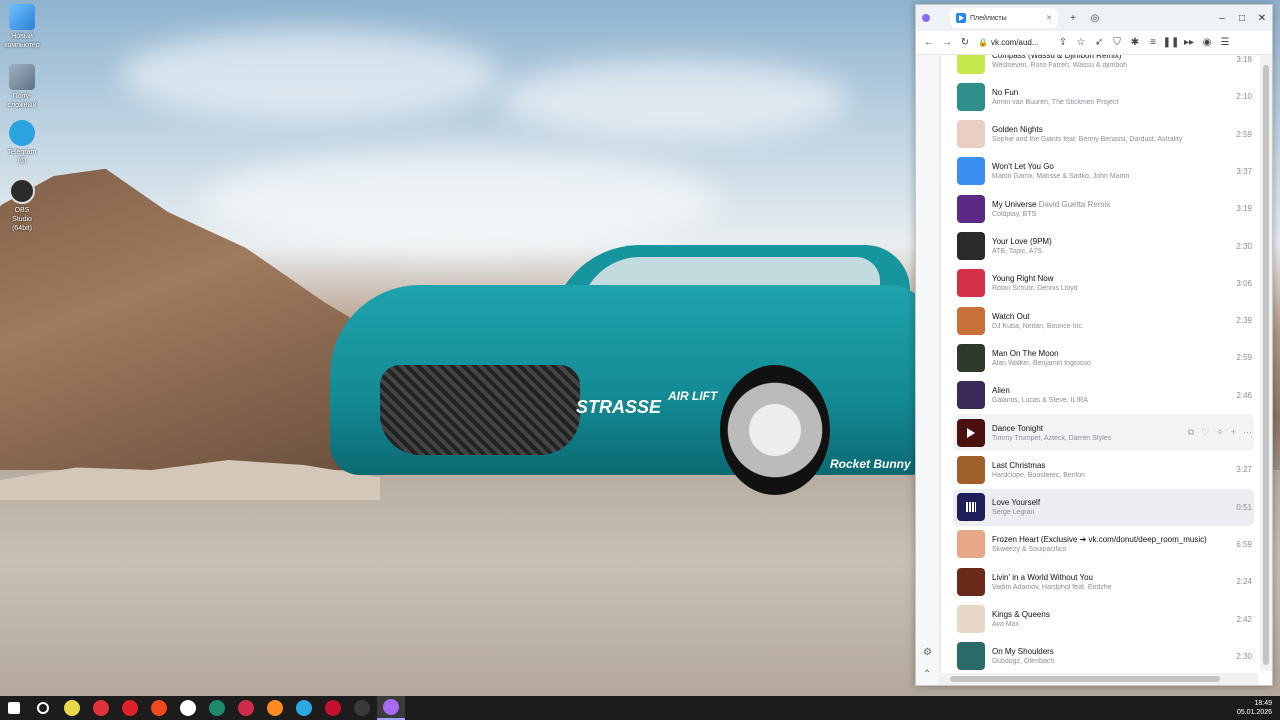  Describe the element at coordinates (246, 708) in the screenshot. I see `taskbar-opera-gx` at that location.